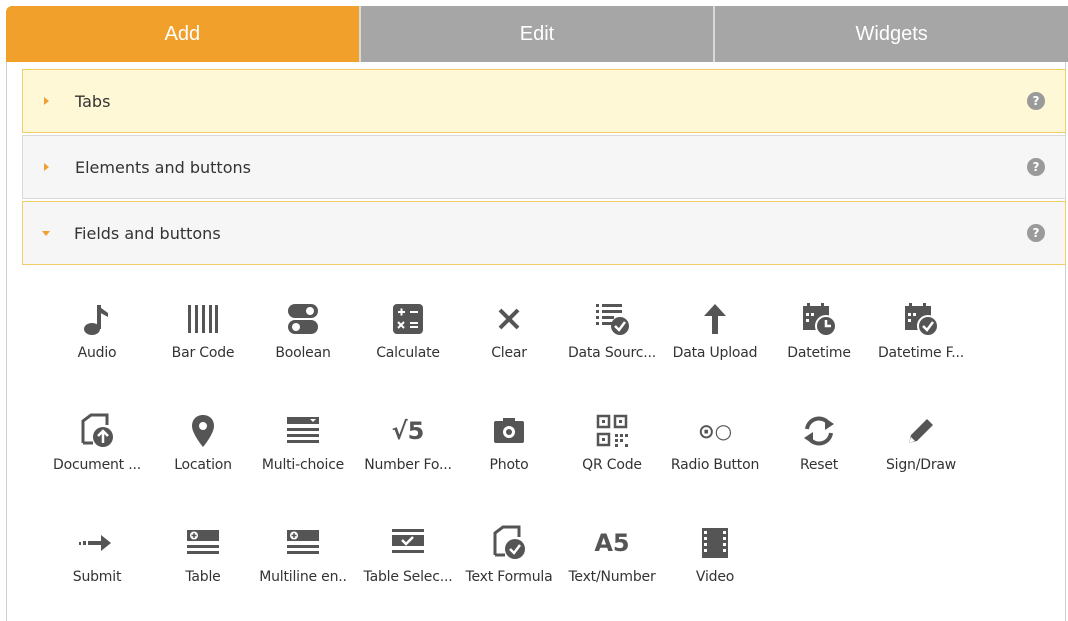 The image size is (1068, 621). What do you see at coordinates (715, 577) in the screenshot?
I see `field-label: Video` at bounding box center [715, 577].